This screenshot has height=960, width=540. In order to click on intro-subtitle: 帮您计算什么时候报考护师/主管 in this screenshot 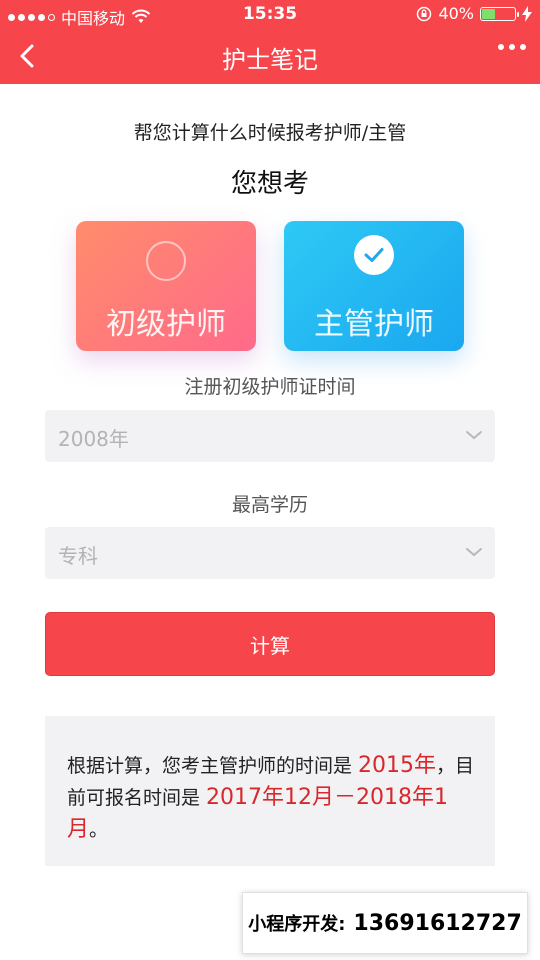, I will do `click(270, 133)`.